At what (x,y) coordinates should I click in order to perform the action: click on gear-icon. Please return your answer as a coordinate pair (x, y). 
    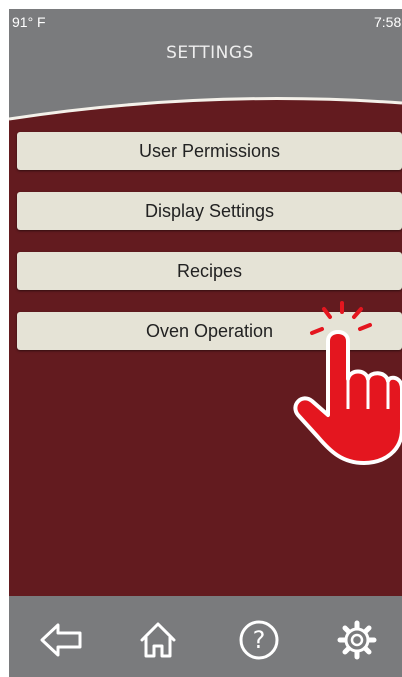
    Looking at the image, I should click on (357, 640).